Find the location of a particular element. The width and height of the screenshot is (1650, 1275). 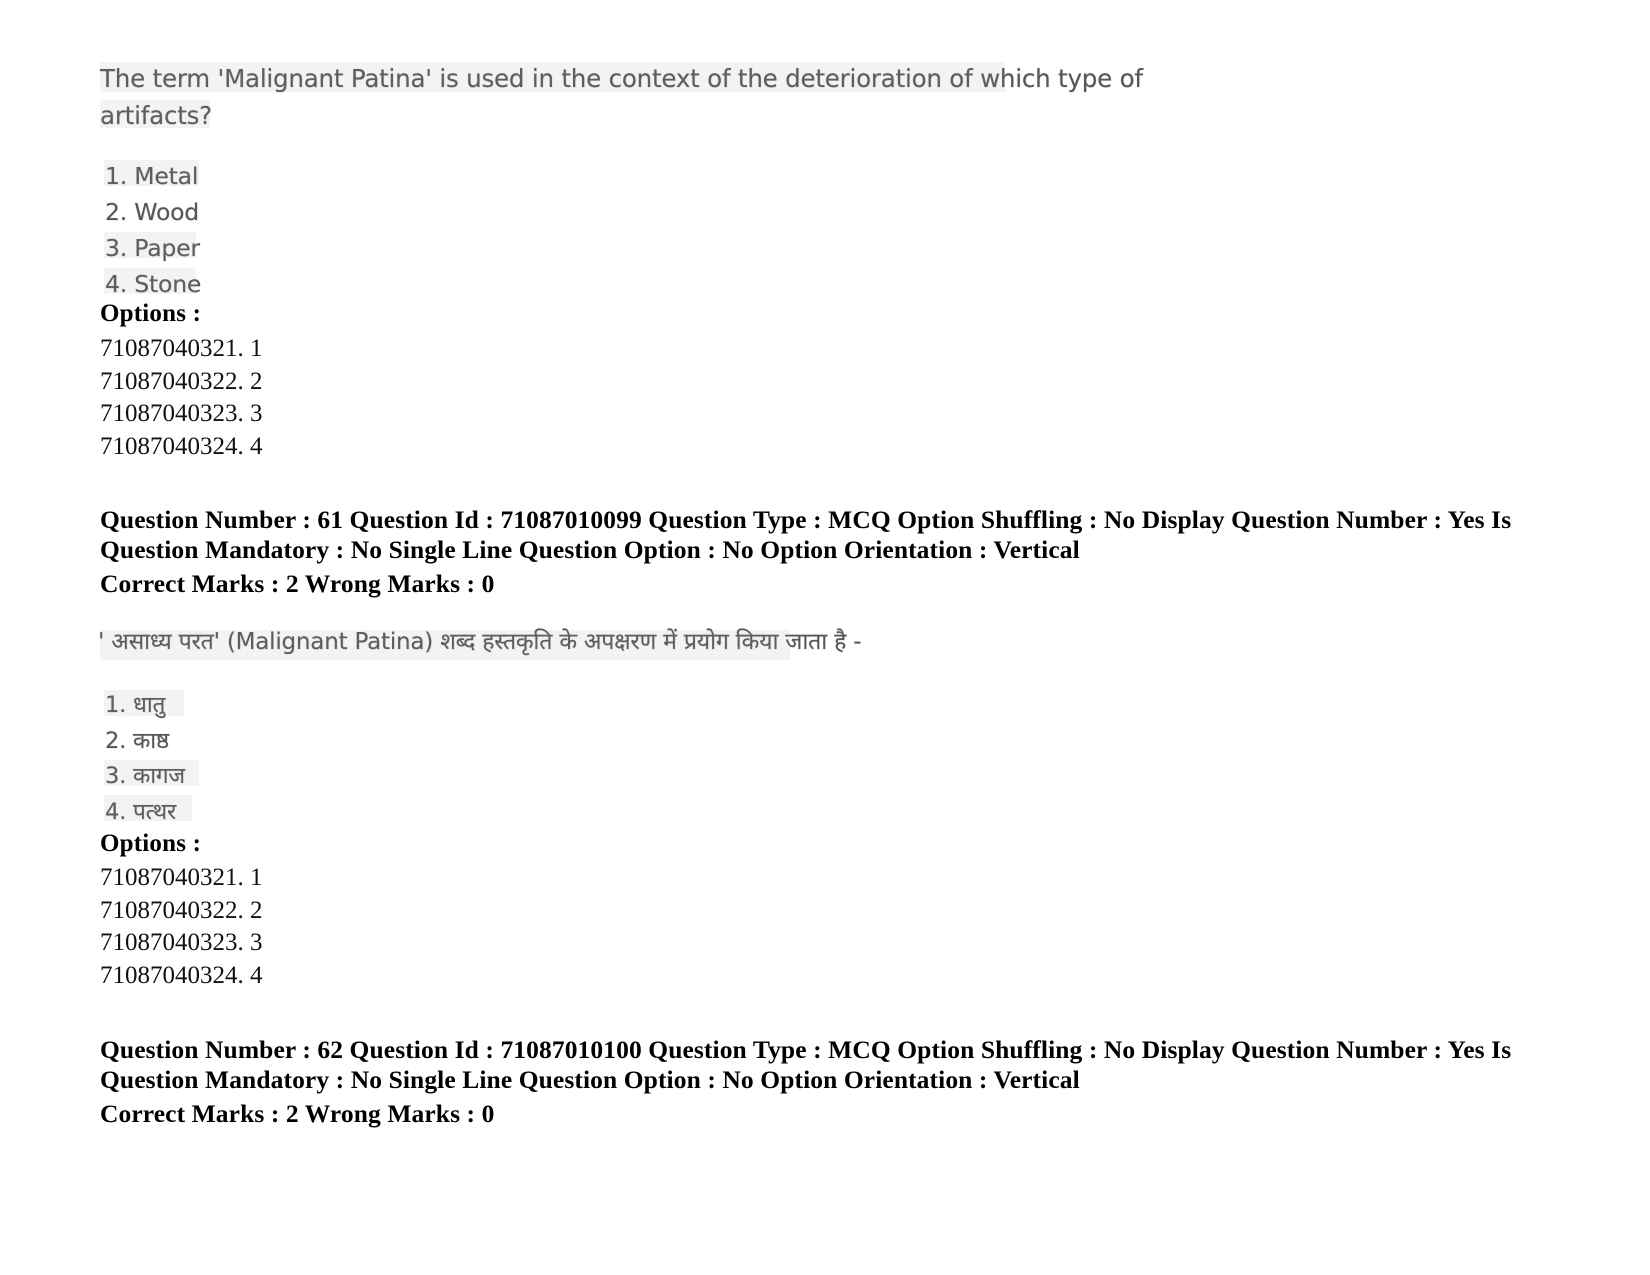

question-62-metadata-line-3: Correct Marks : 2 Wrong Marks : 0 is located at coordinates (297, 1113).